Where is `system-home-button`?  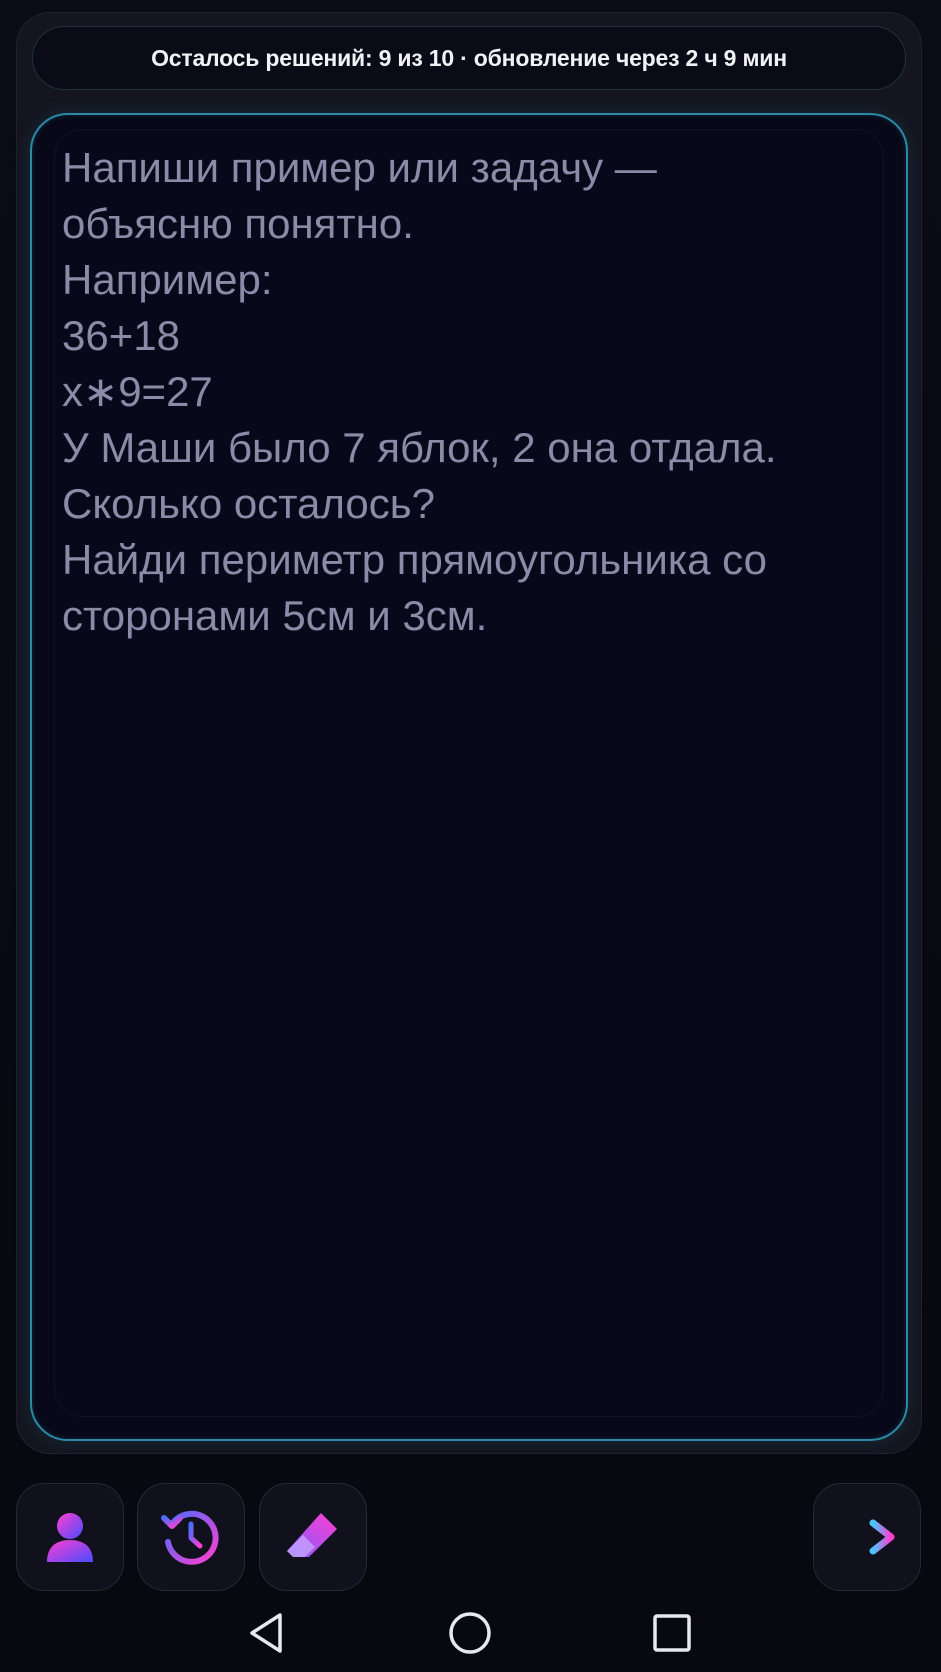 system-home-button is located at coordinates (470, 1633).